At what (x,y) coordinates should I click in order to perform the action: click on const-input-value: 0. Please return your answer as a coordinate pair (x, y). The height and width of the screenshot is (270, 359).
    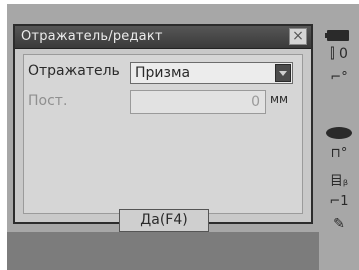
    Looking at the image, I should click on (255, 102).